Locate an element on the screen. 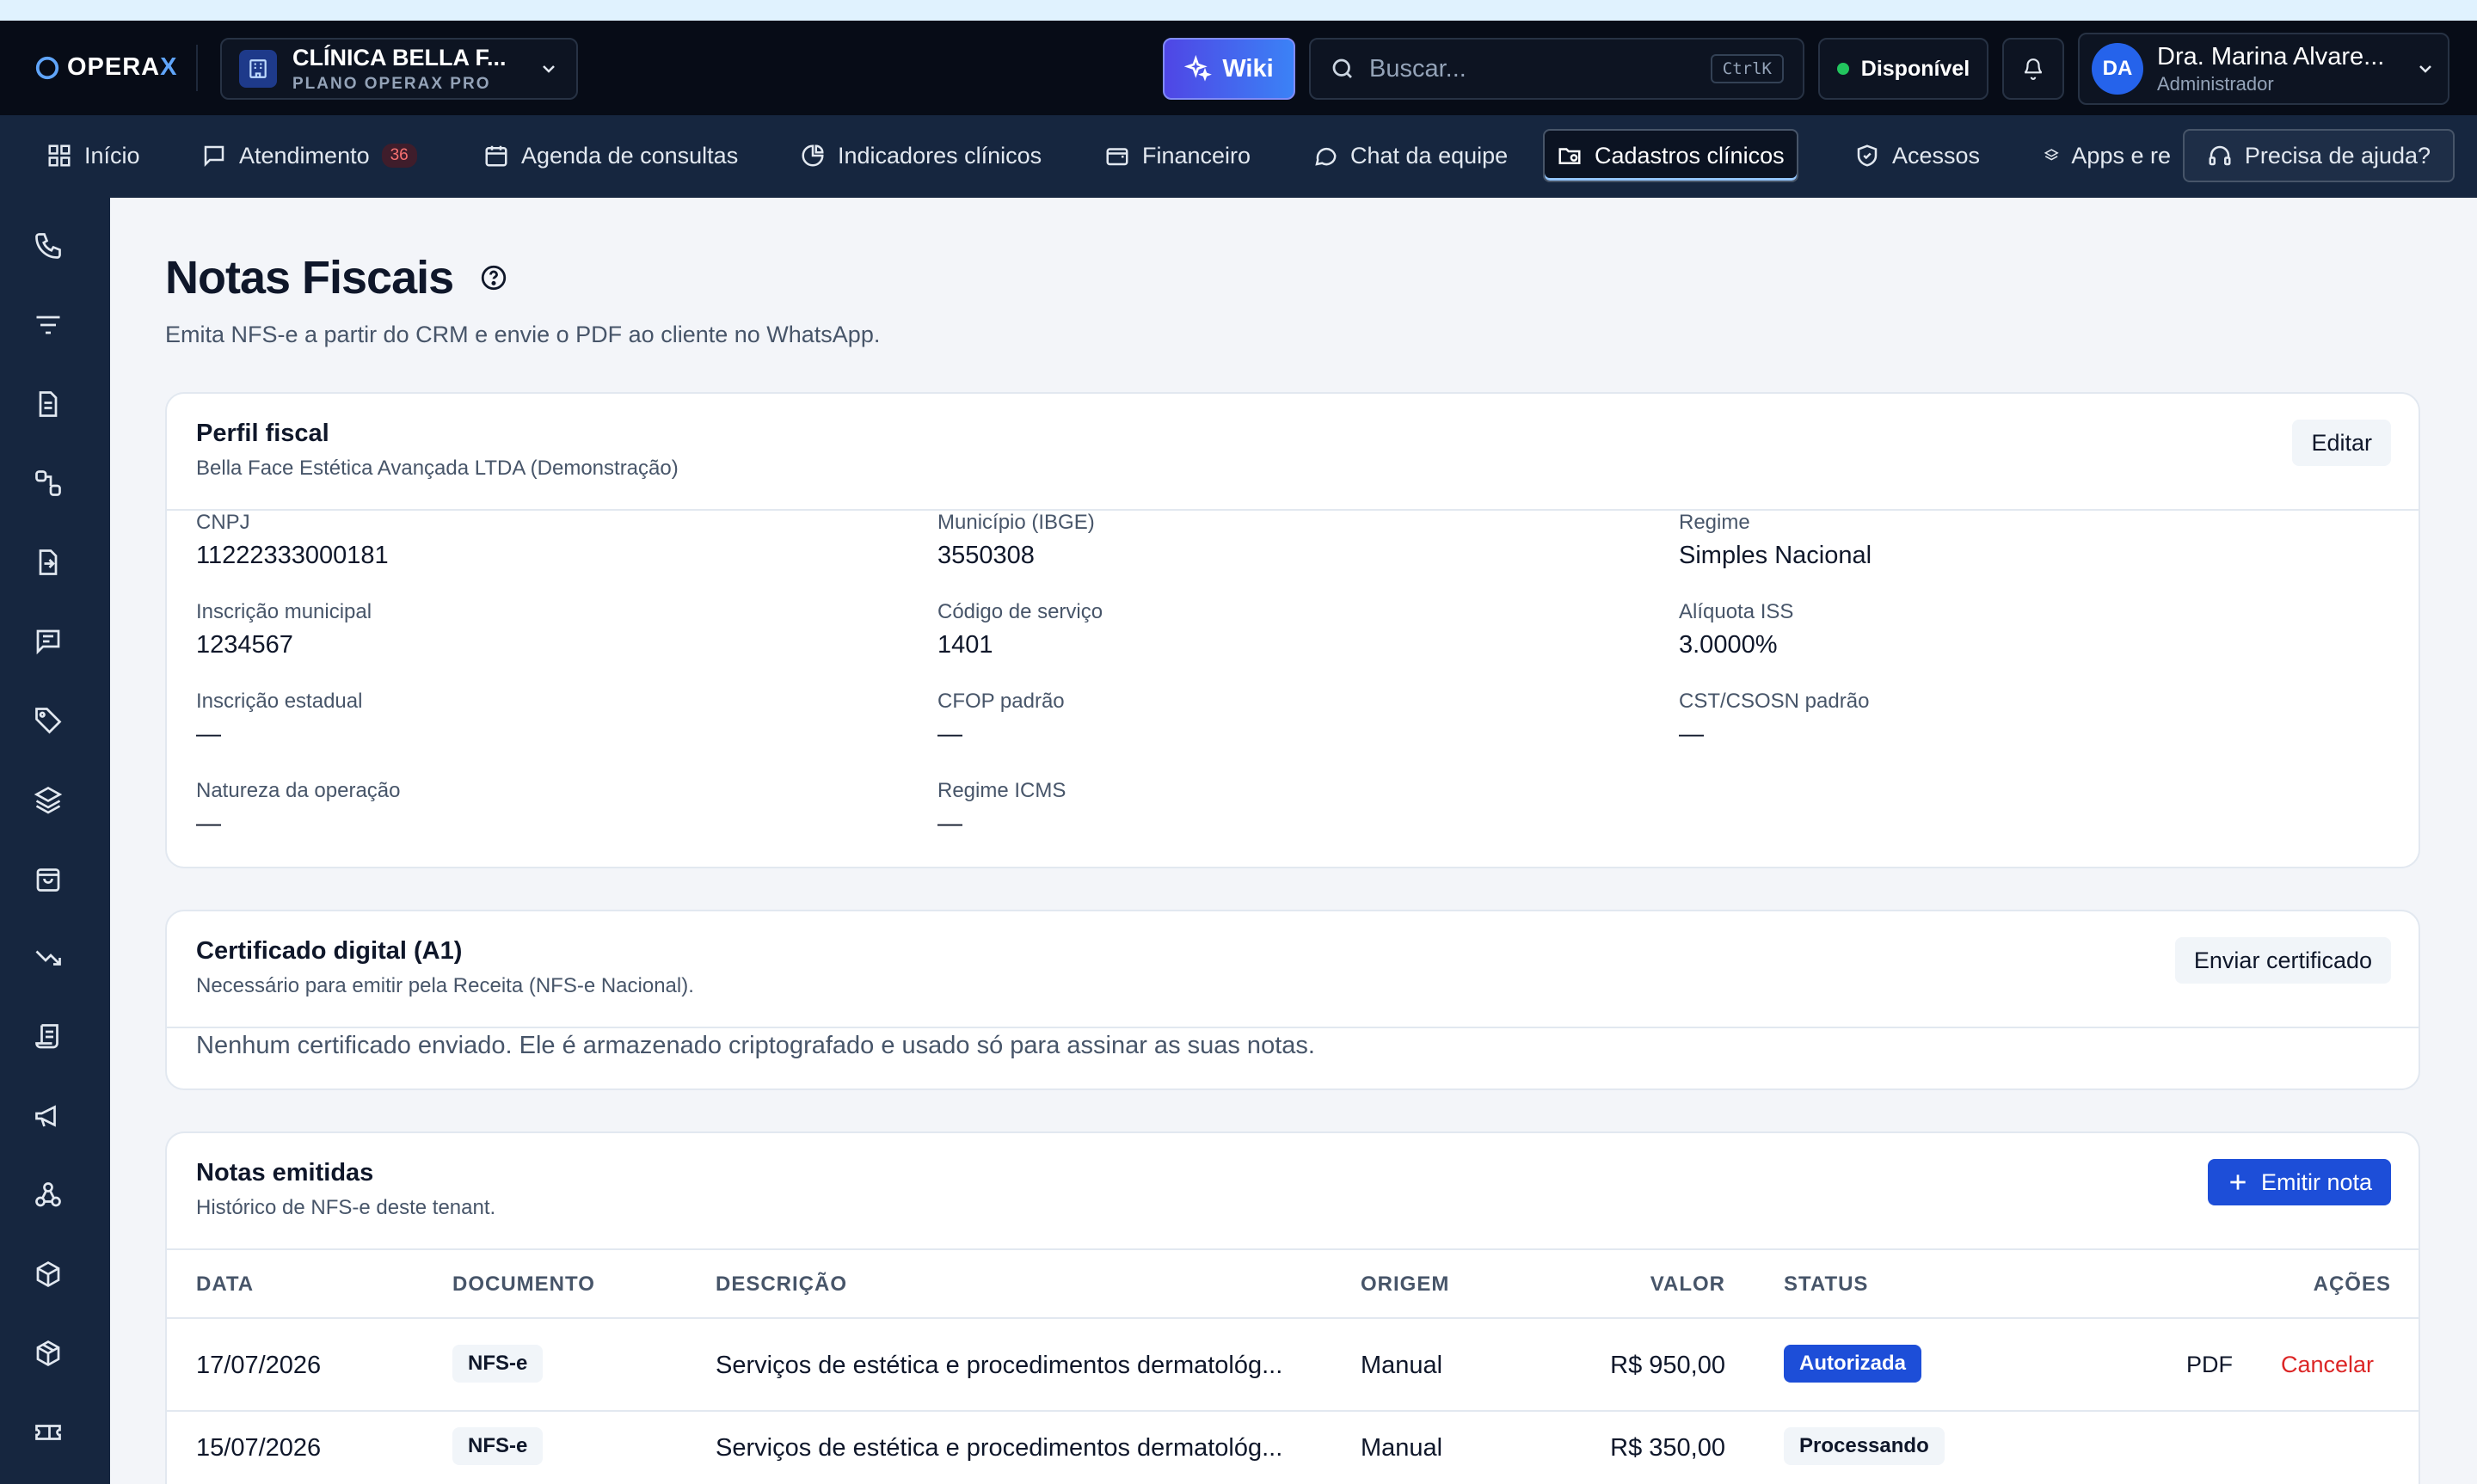 Image resolution: width=2477 pixels, height=1484 pixels. bell-icon is located at coordinates (2034, 69).